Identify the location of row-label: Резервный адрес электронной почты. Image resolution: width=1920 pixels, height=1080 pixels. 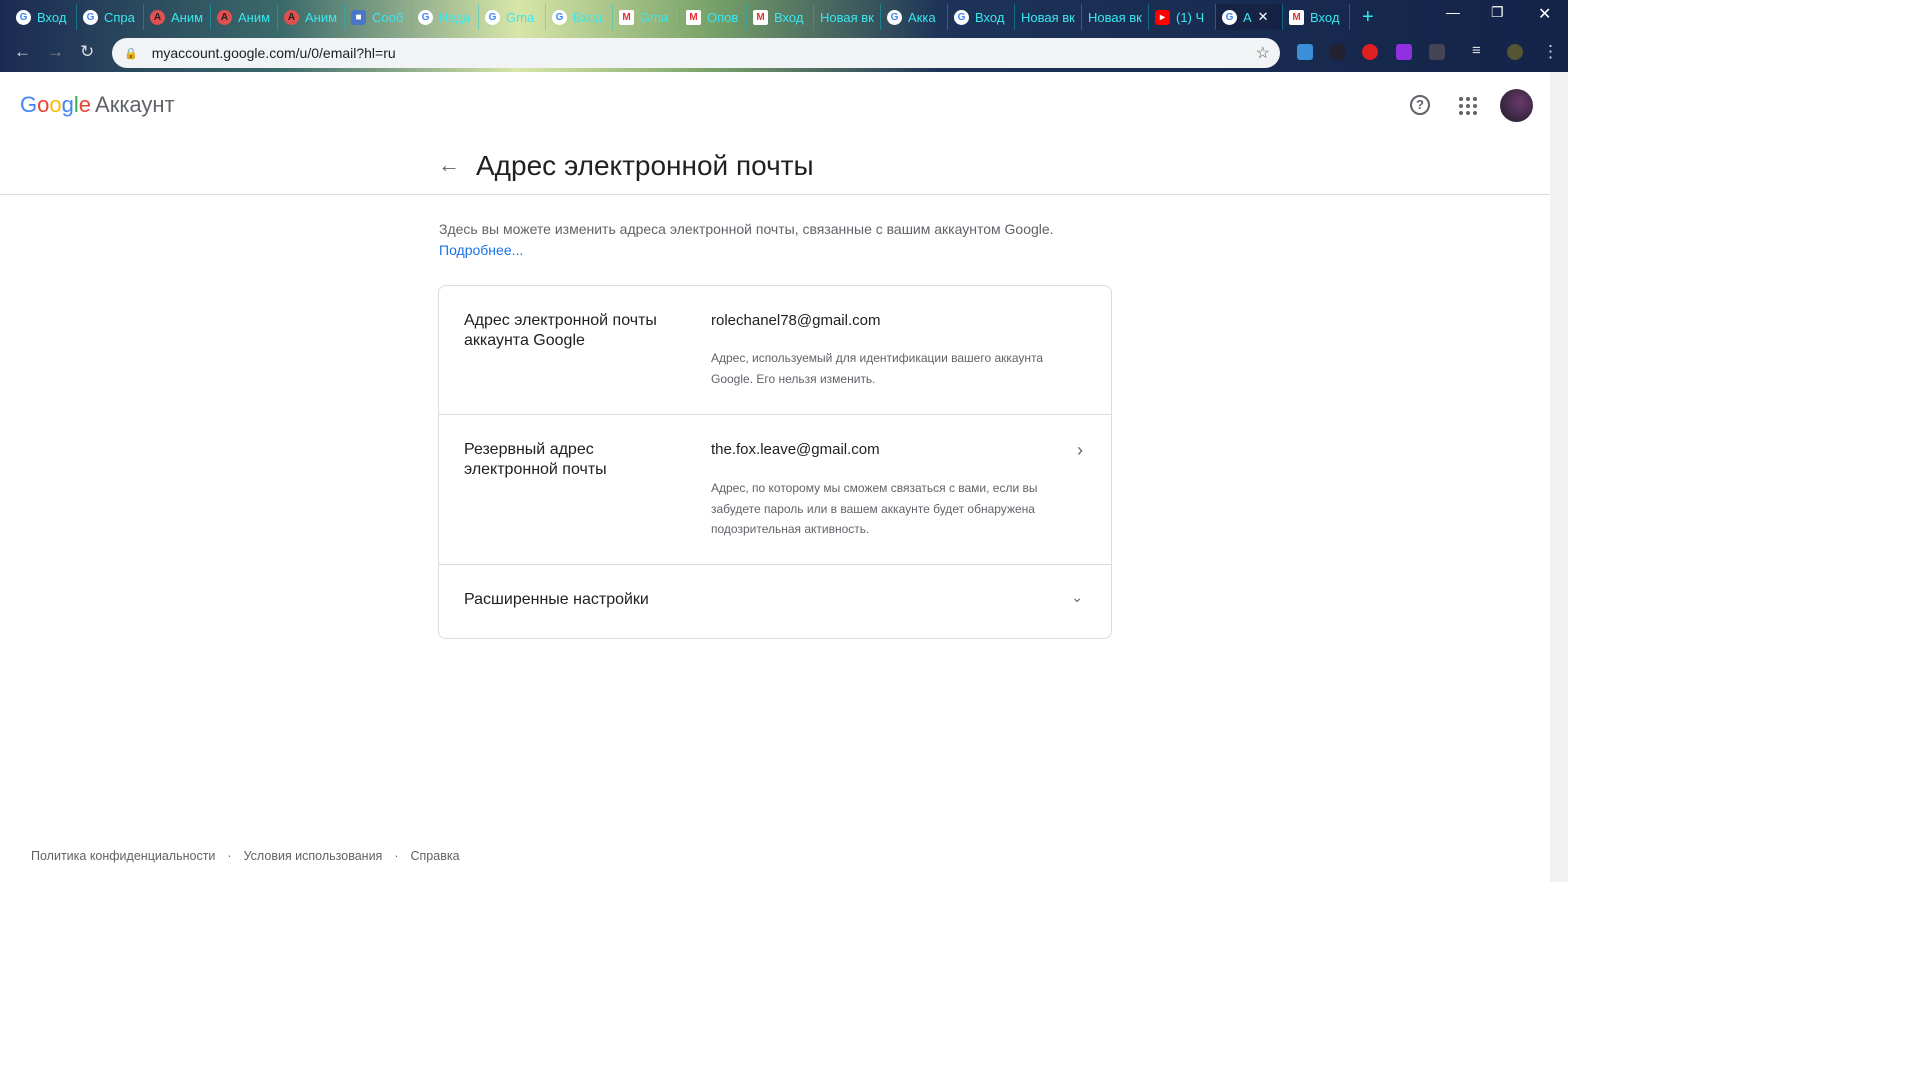
(535, 459).